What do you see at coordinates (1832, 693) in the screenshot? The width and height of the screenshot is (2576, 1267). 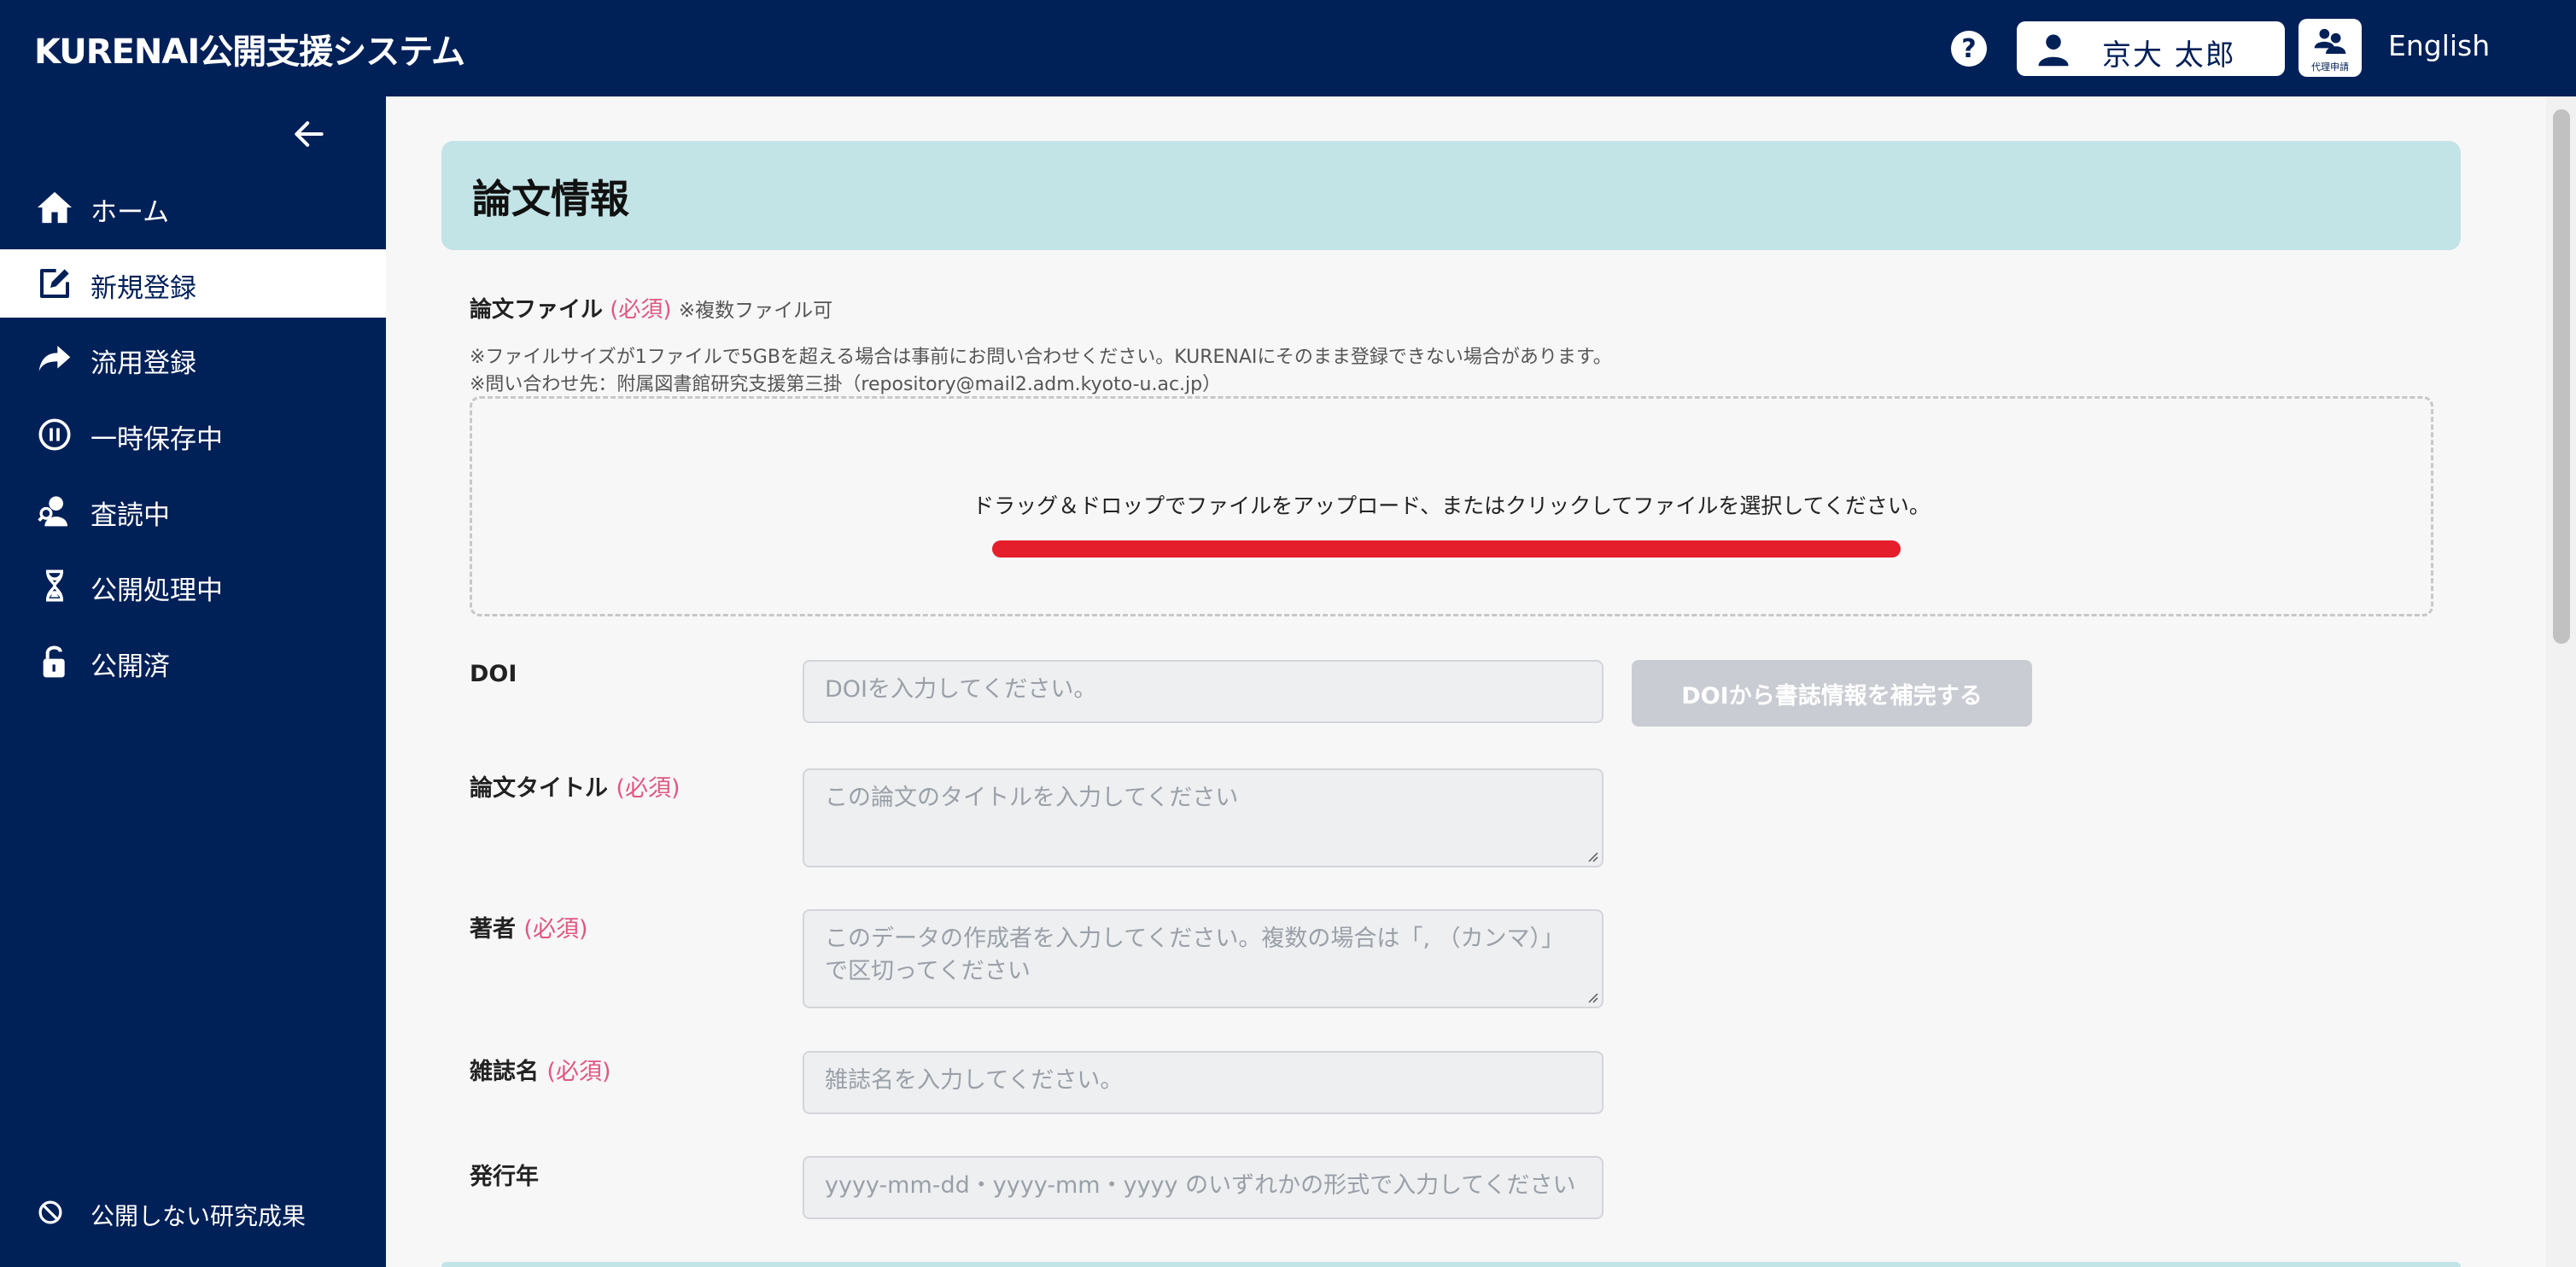 I see `doi-autocomplete-button: DOIから書誌情報を補完する` at bounding box center [1832, 693].